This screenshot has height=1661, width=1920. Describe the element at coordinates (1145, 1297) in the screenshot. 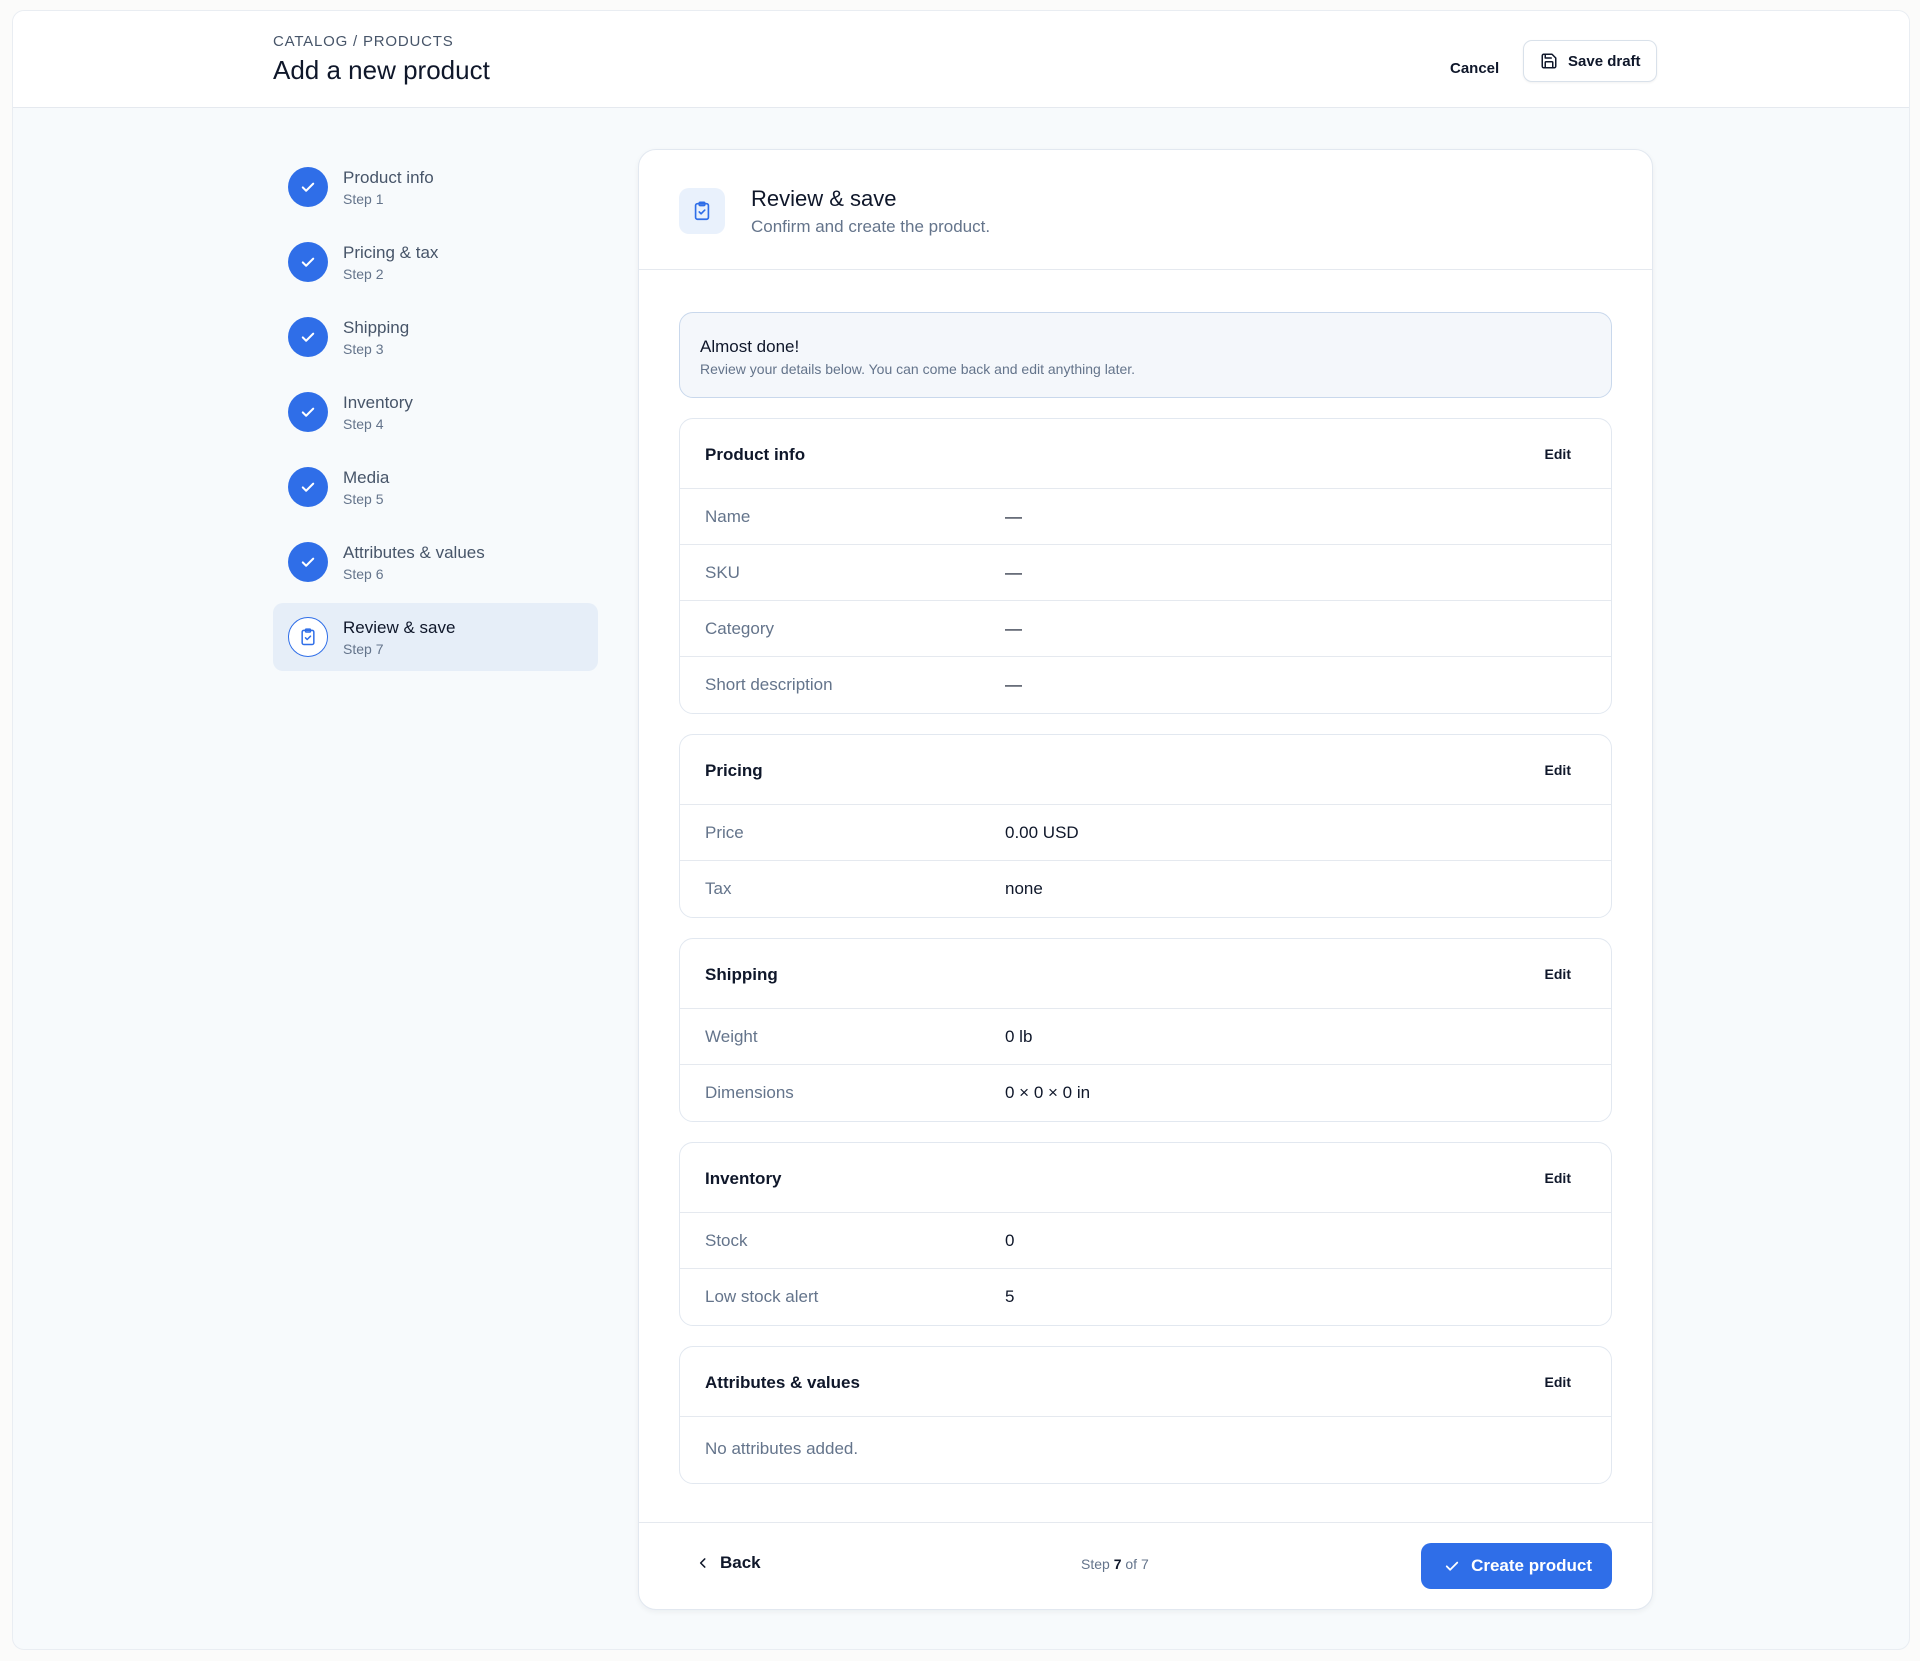

I see `summary-row: Low stock alert 5` at that location.